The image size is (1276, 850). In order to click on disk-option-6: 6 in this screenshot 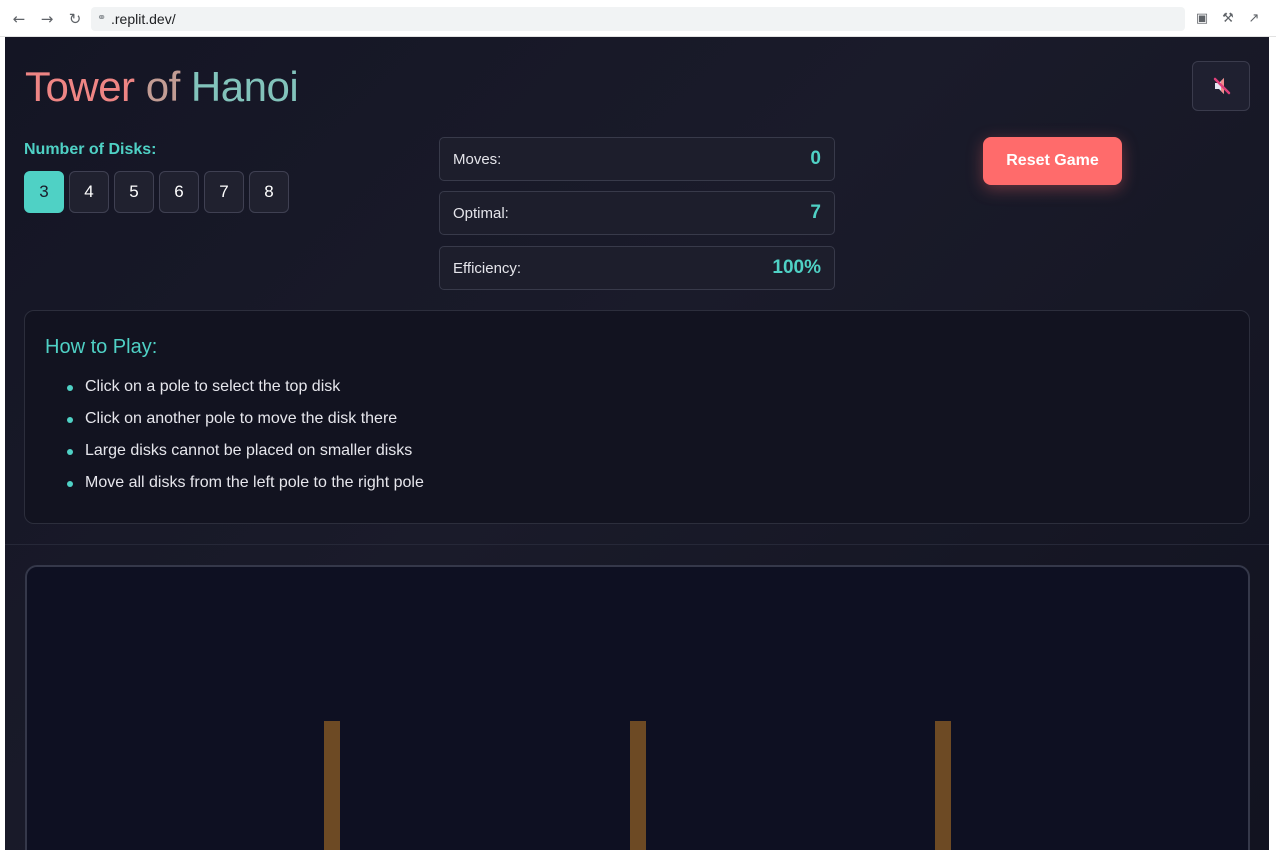, I will do `click(179, 192)`.